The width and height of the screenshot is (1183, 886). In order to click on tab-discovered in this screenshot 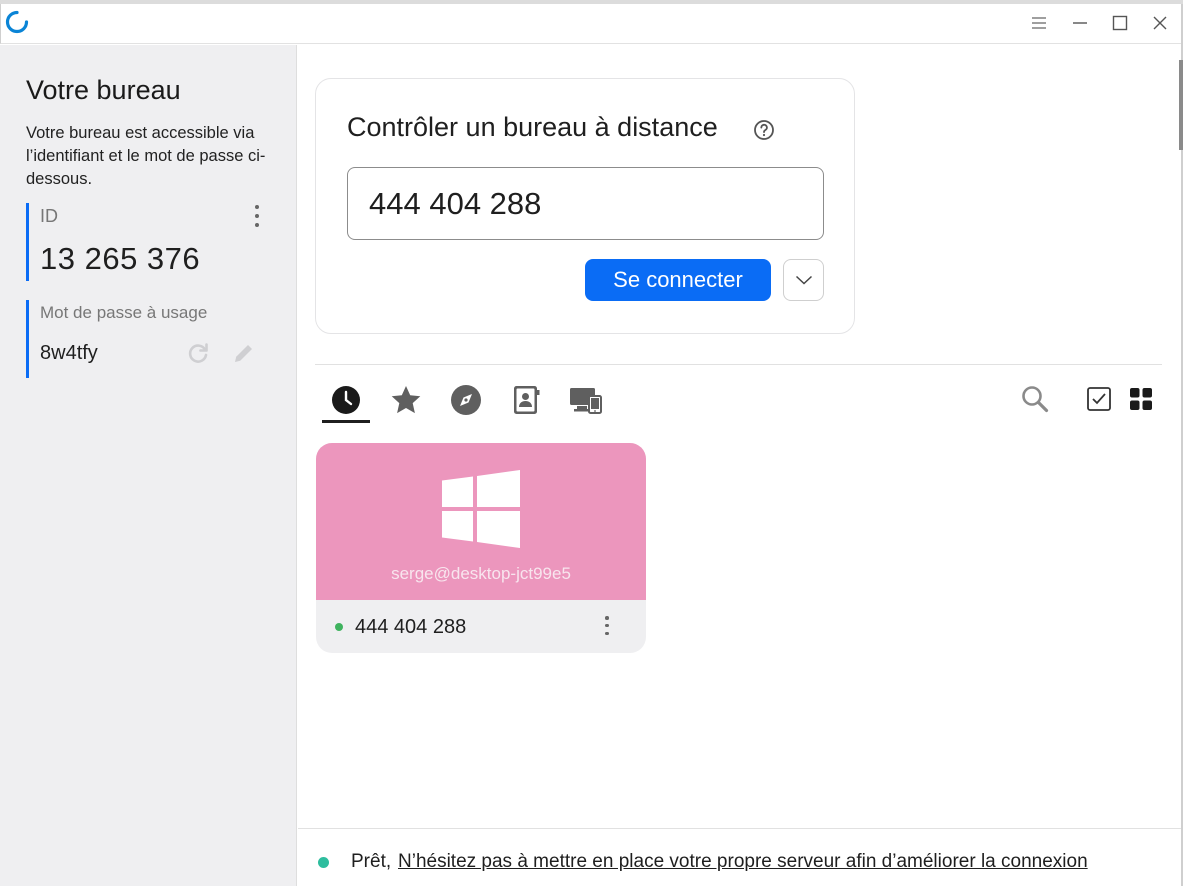, I will do `click(466, 402)`.